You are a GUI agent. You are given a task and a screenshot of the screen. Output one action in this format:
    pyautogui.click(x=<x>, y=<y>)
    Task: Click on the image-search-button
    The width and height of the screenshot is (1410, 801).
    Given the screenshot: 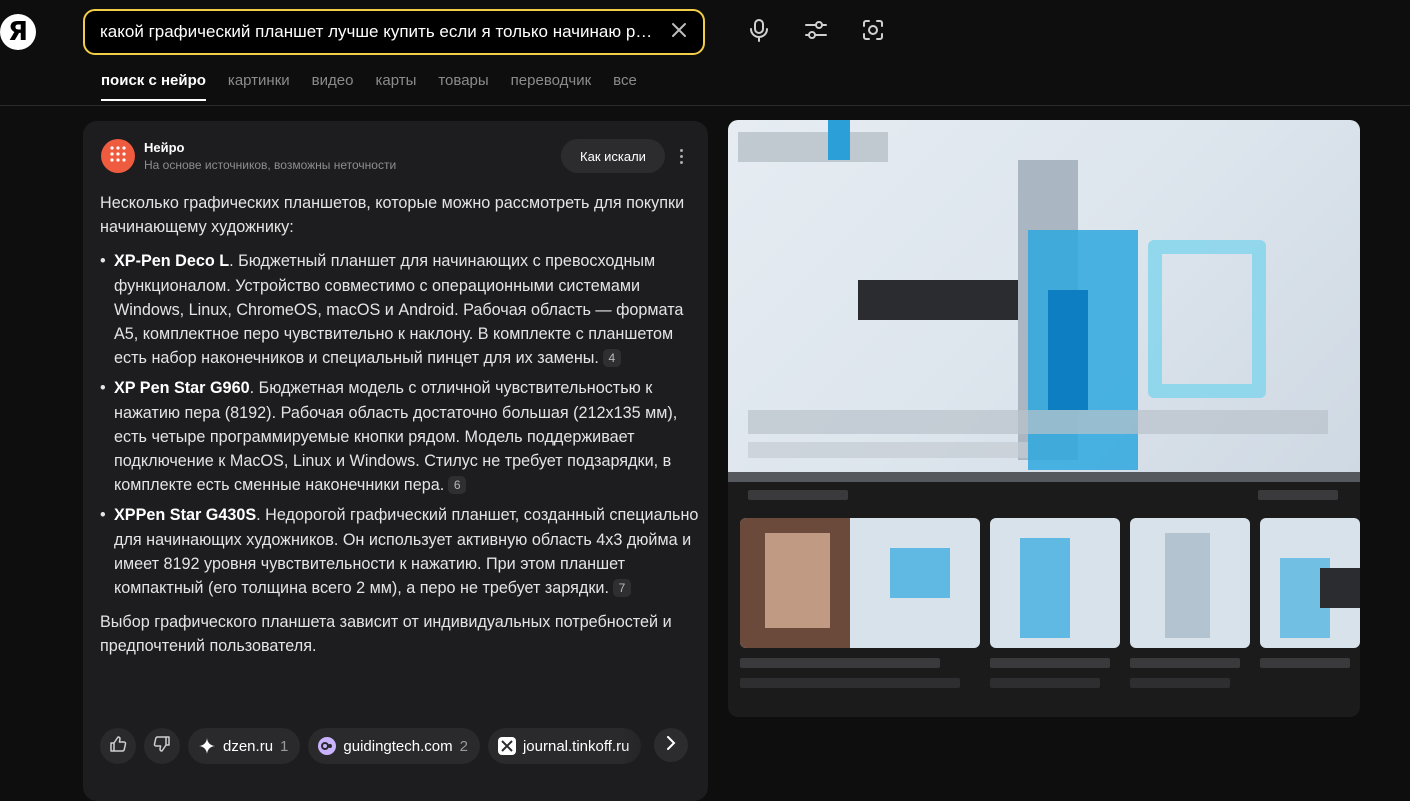 What is the action you would take?
    pyautogui.click(x=873, y=32)
    